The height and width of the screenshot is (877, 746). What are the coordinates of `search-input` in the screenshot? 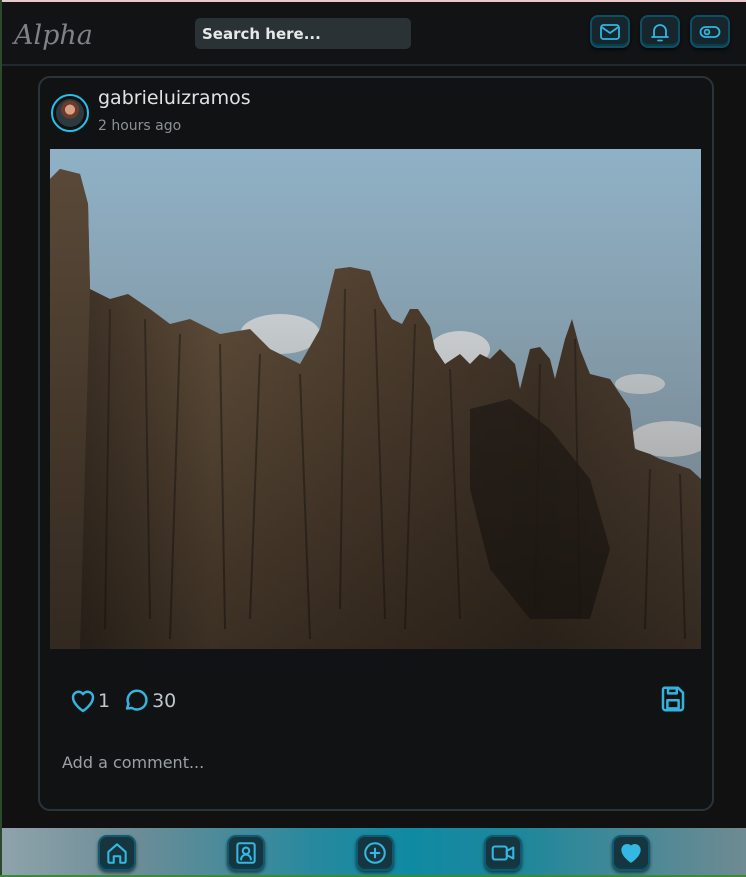 It's located at (303, 33).